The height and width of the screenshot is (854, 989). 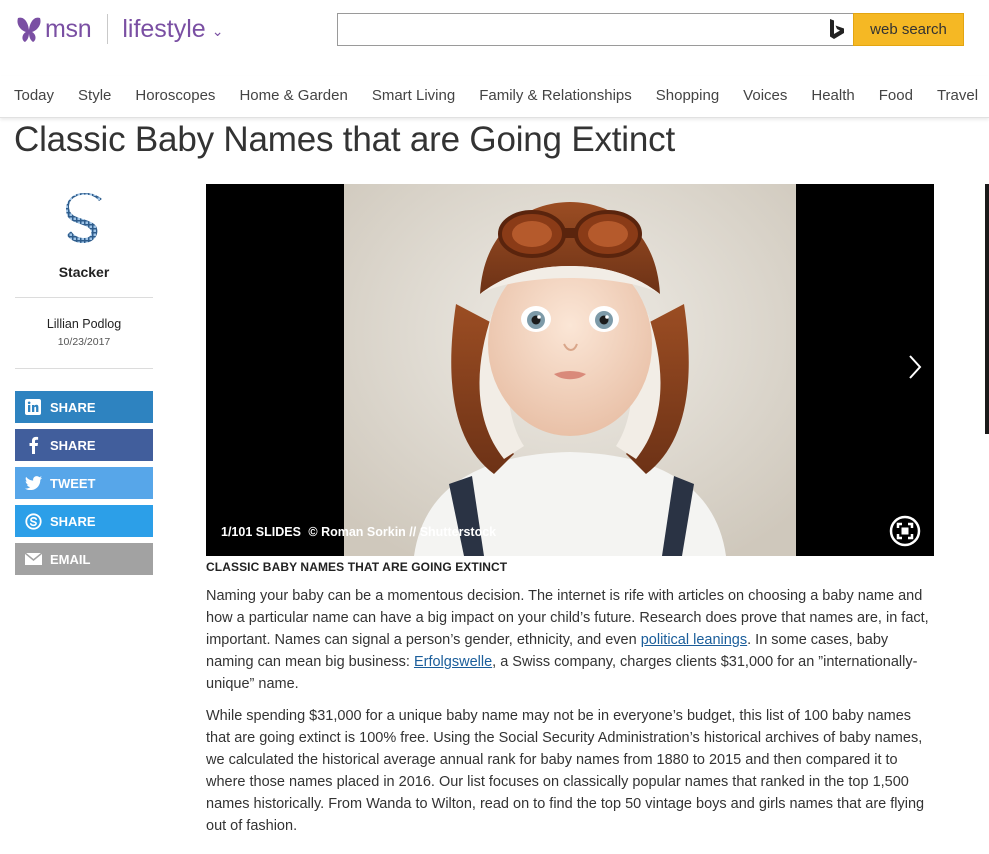 I want to click on nav-item-home-garden: Home & Garden, so click(x=293, y=96).